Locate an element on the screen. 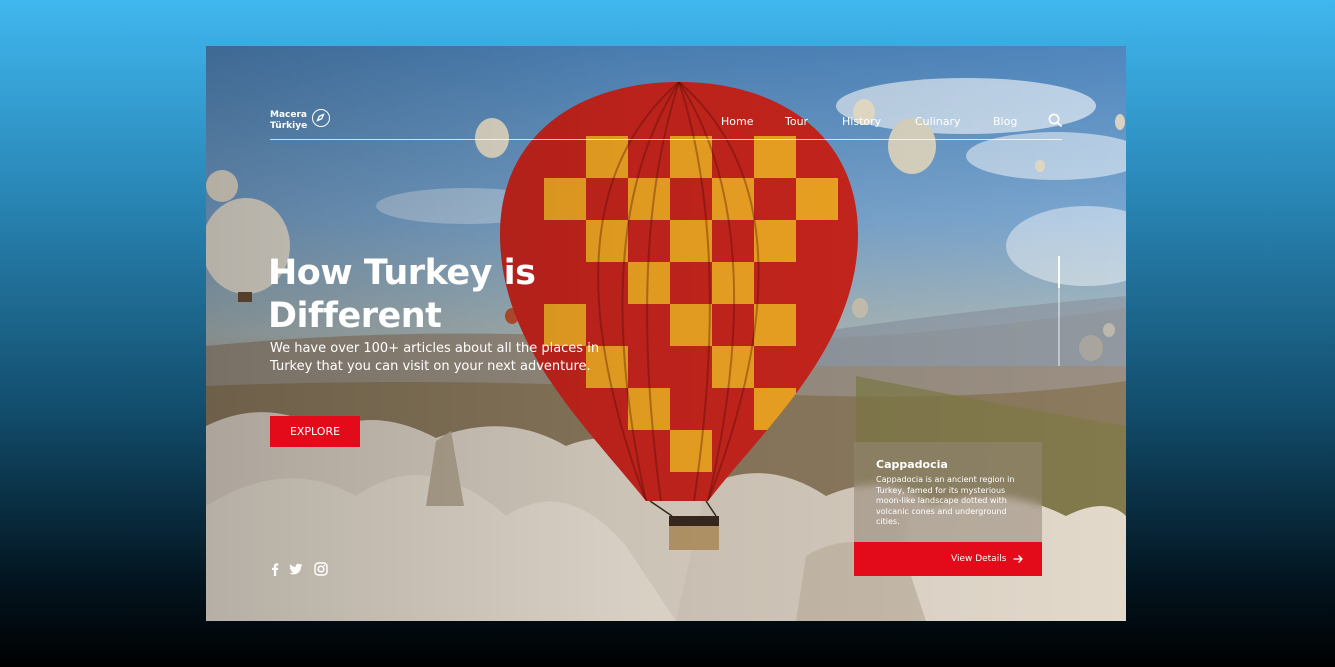  search-icon is located at coordinates (1055, 120).